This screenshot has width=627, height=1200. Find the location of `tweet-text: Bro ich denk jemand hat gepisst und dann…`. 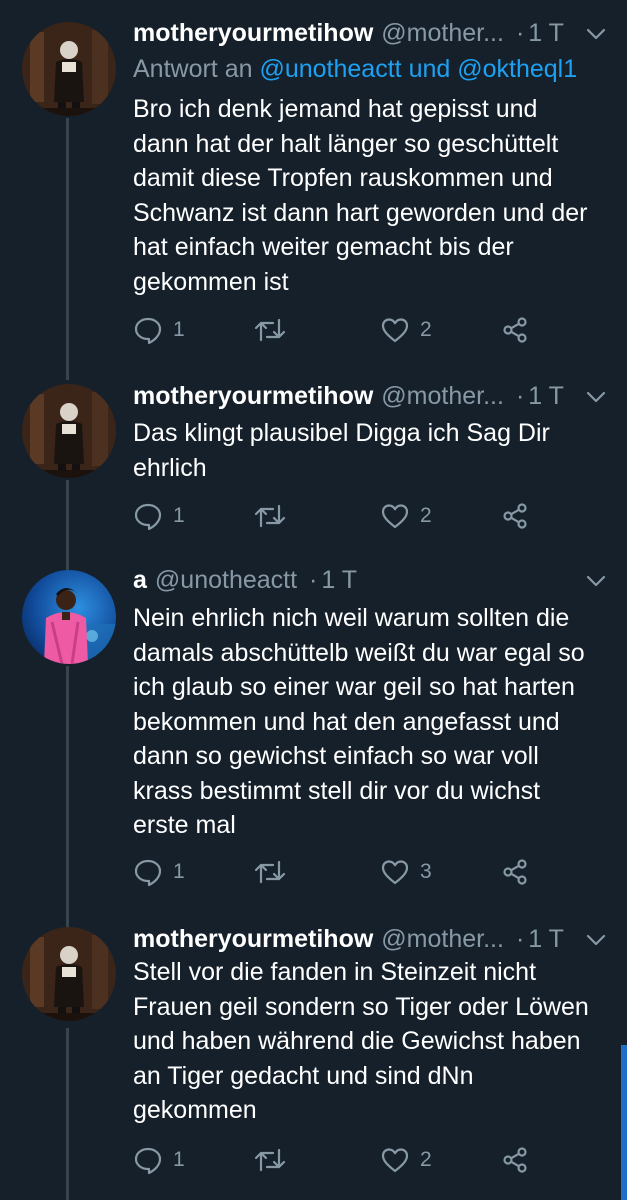

tweet-text: Bro ich denk jemand hat gepisst und dann… is located at coordinates (360, 195).